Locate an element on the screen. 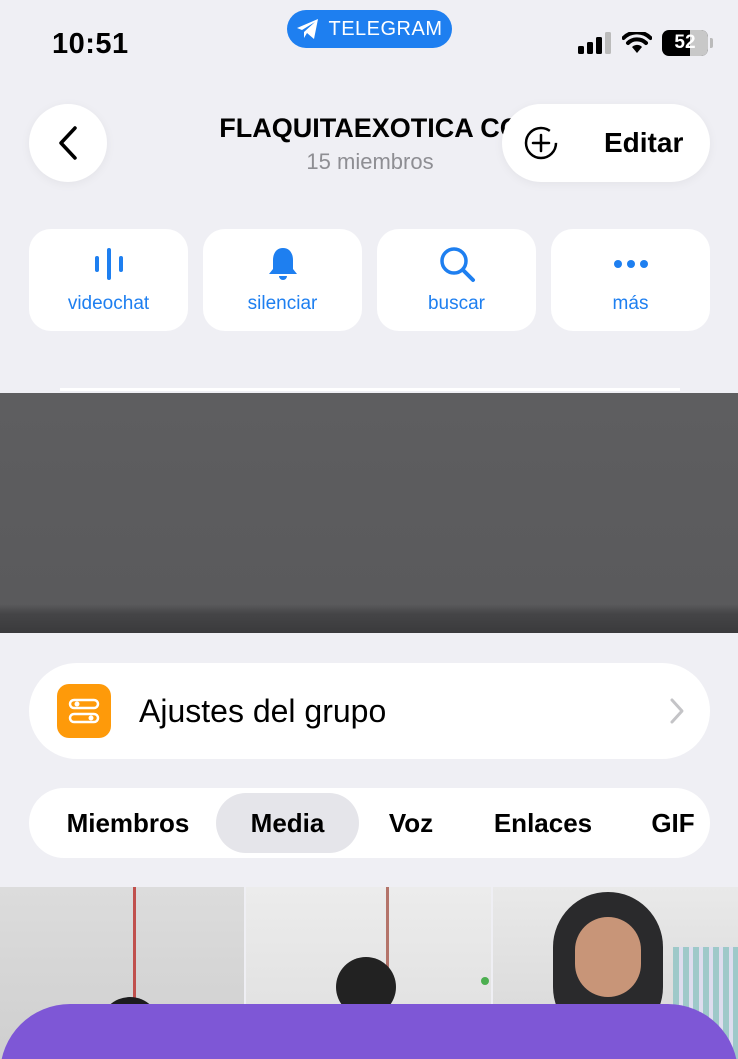  more-icon is located at coordinates (630, 264).